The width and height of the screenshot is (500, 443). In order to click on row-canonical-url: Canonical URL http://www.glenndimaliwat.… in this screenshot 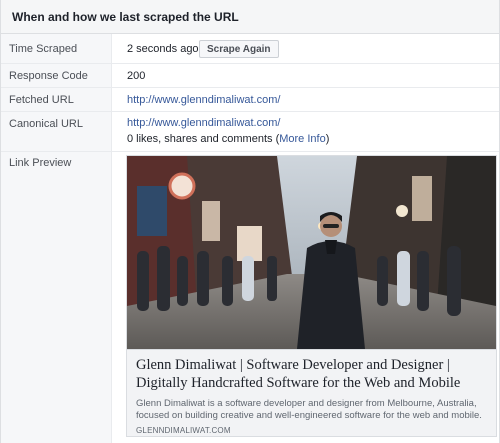, I will do `click(250, 132)`.